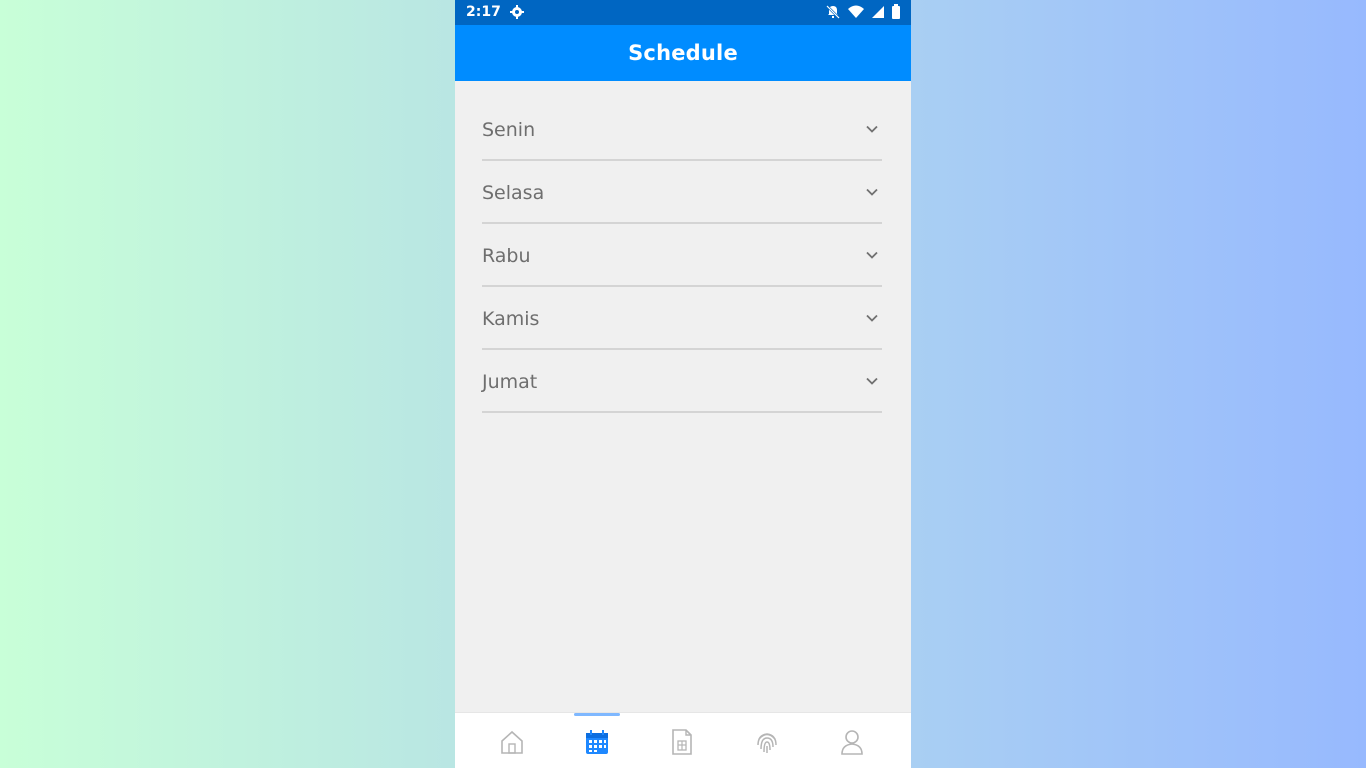  I want to click on day-label: Senin, so click(509, 130).